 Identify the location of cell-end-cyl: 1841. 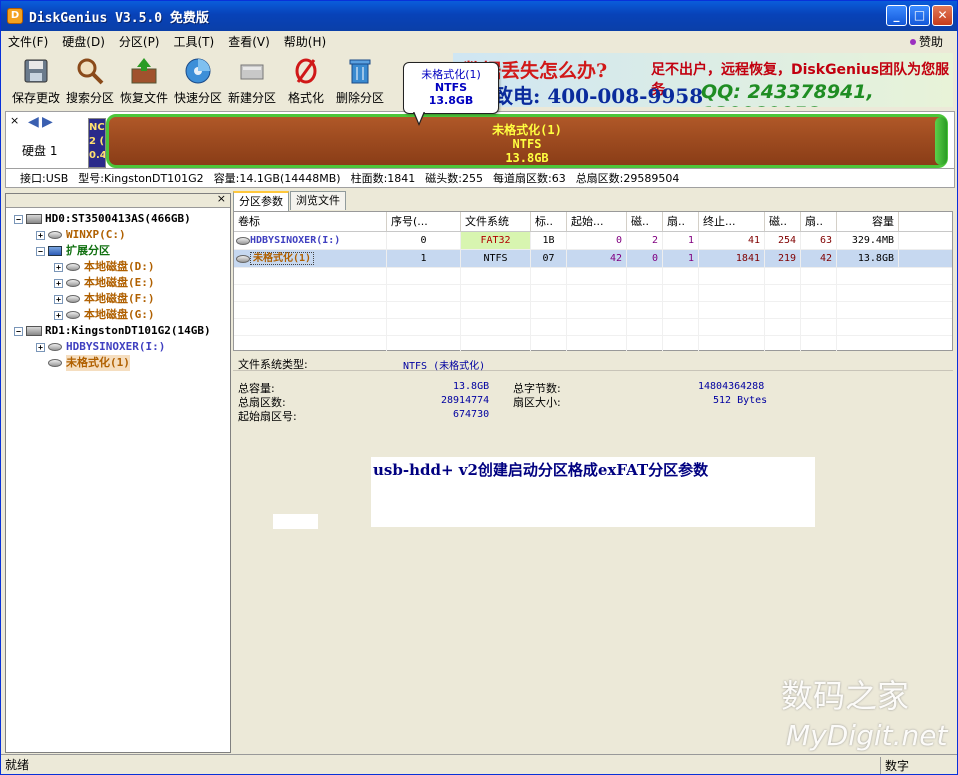
(732, 258).